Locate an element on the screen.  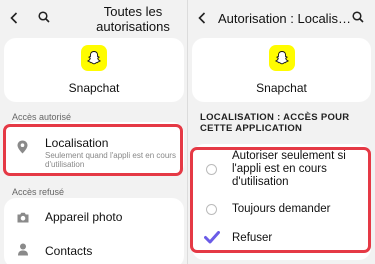
contacts-icon is located at coordinates (23, 252).